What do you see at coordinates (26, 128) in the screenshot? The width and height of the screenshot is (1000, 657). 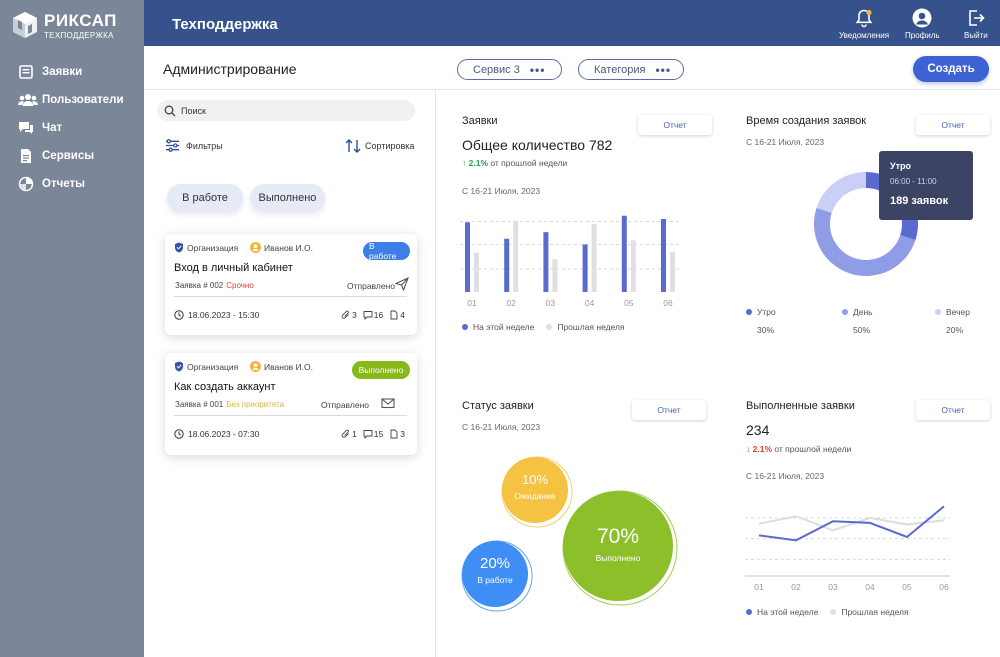 I see `chat-icon` at bounding box center [26, 128].